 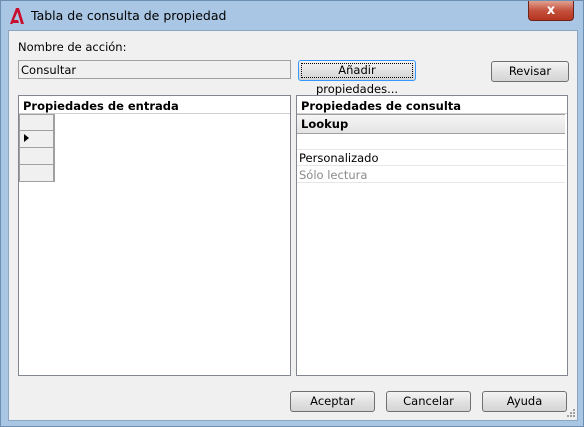 I want to click on action-name-field: Consultar, so click(x=154, y=69).